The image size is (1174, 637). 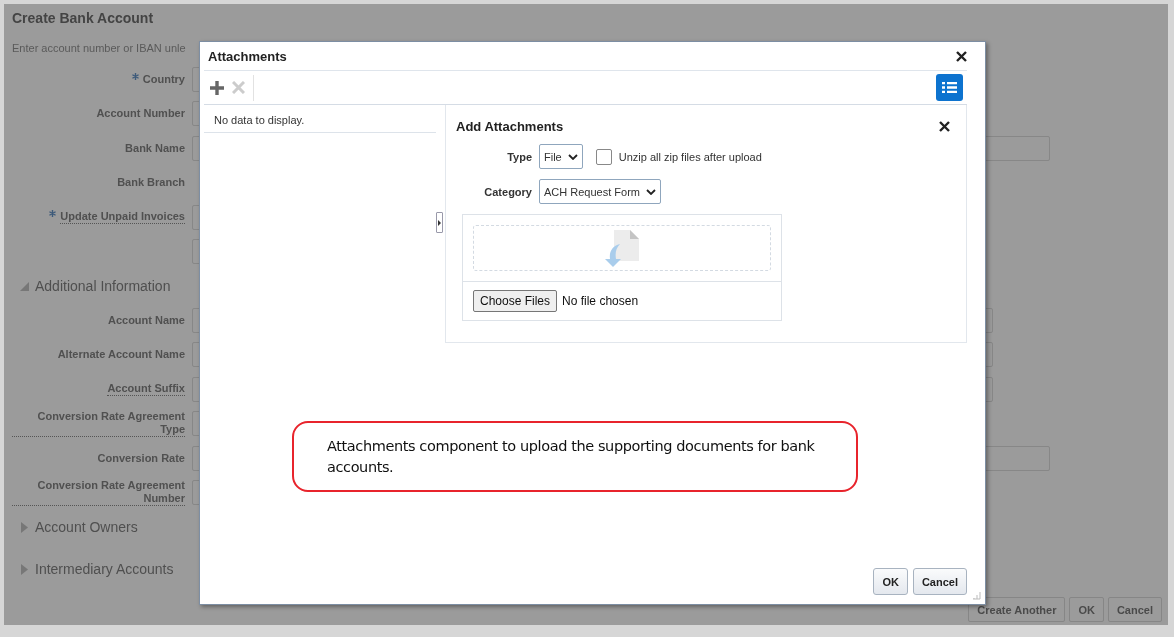 I want to click on callout-note: Attachments component to upload the supporting documents for bank accounts., so click(x=575, y=456).